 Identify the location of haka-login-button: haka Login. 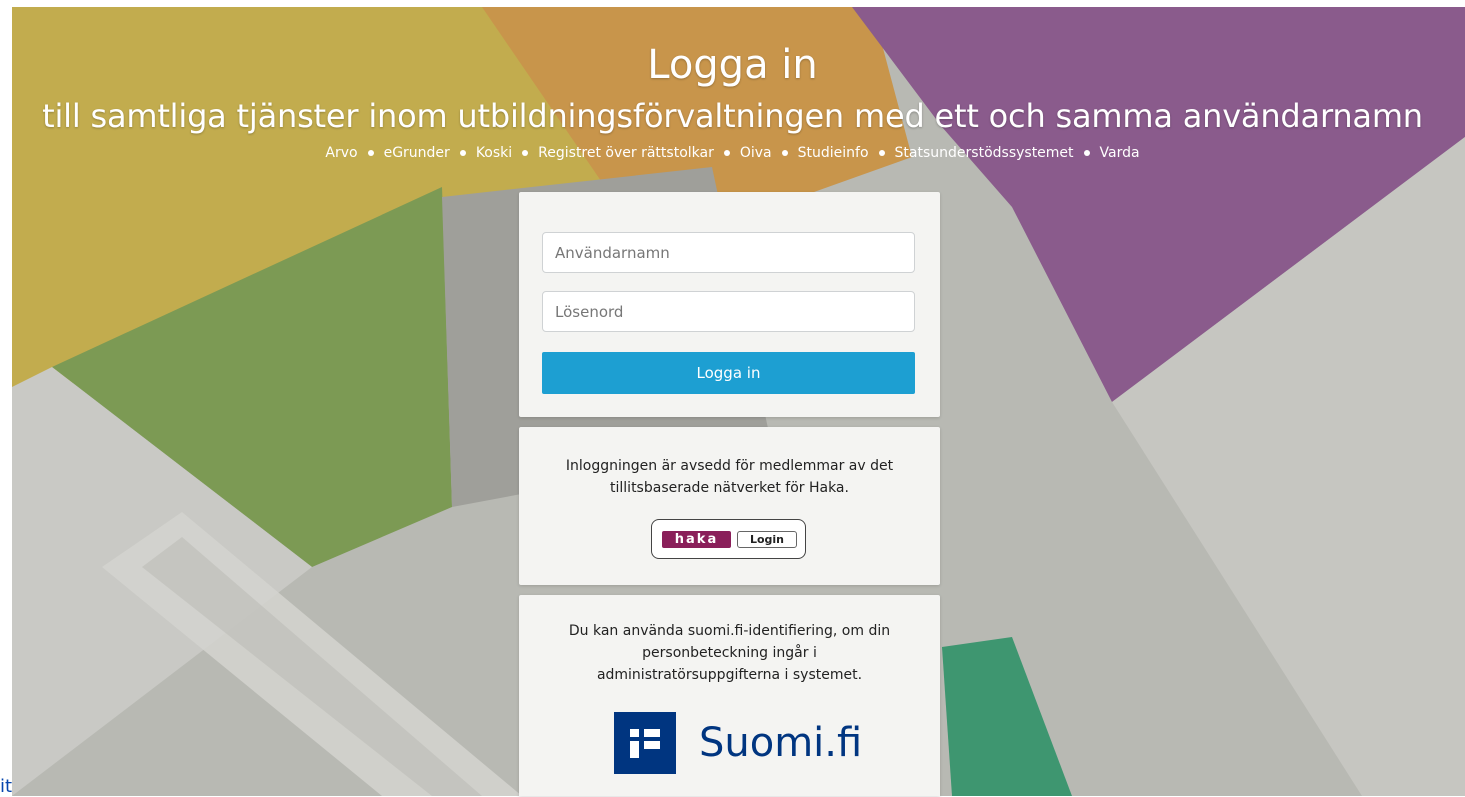
(728, 539).